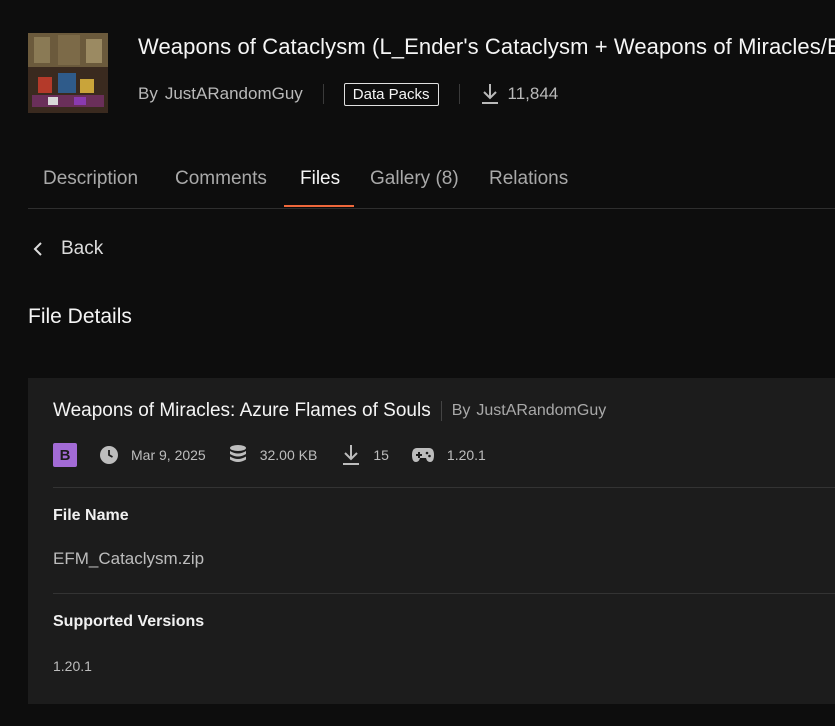  I want to click on project-meta: By JustARandomGuy Data Packs 11,844, so click(348, 94).